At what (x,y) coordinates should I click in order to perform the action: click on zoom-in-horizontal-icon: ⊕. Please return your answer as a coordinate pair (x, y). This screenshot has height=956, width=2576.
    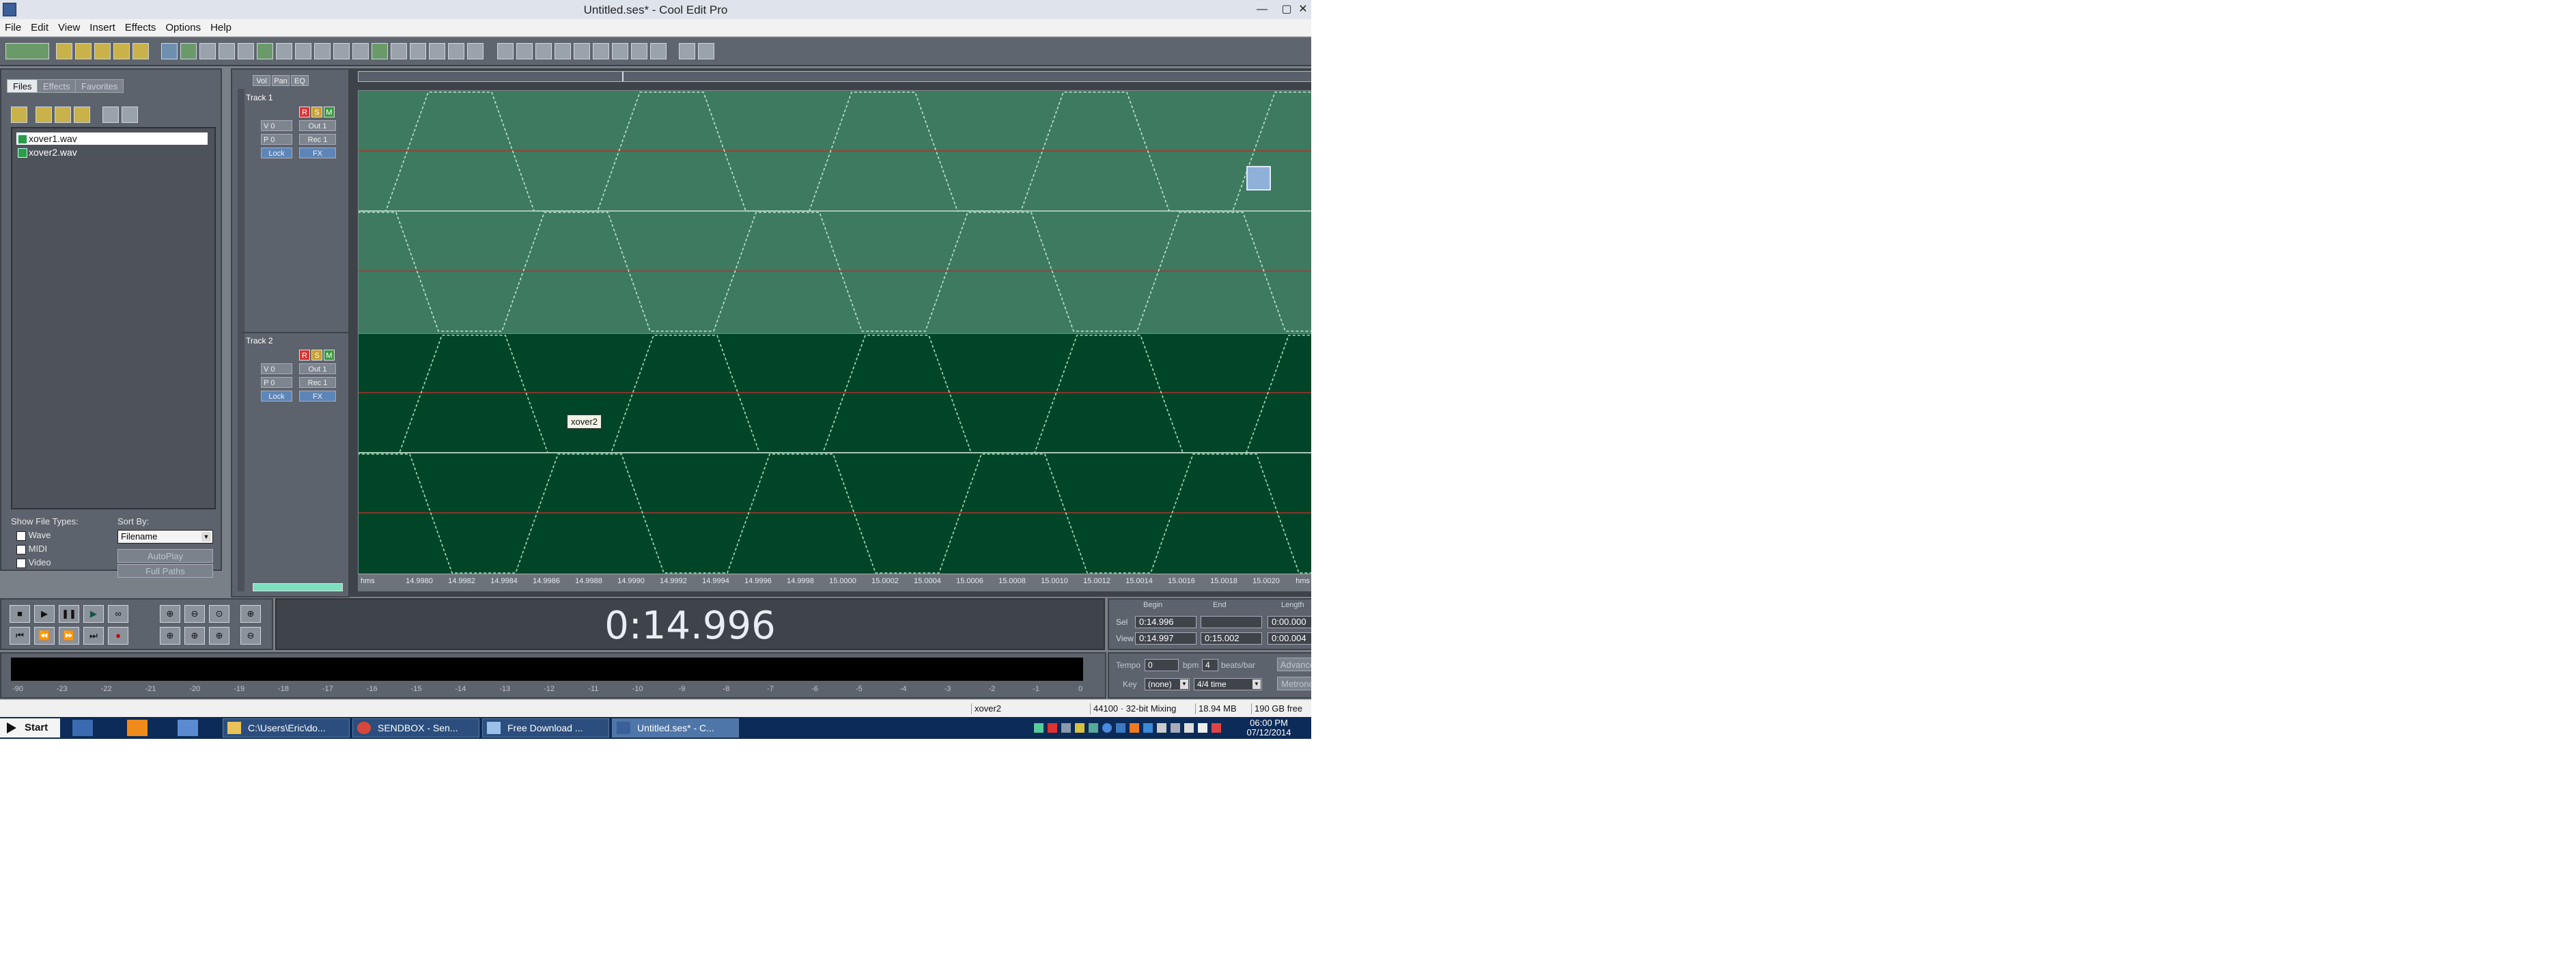
    Looking at the image, I should click on (170, 614).